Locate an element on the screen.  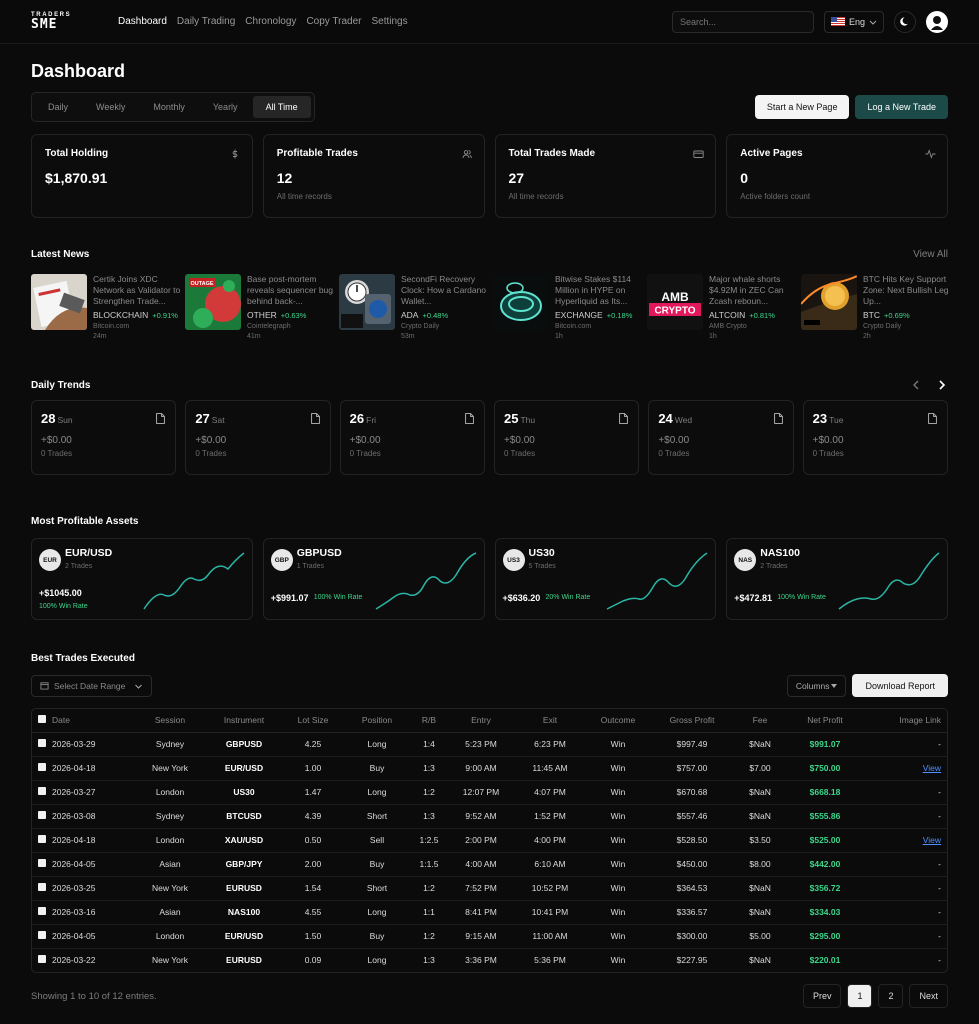
avatar is located at coordinates (937, 21).